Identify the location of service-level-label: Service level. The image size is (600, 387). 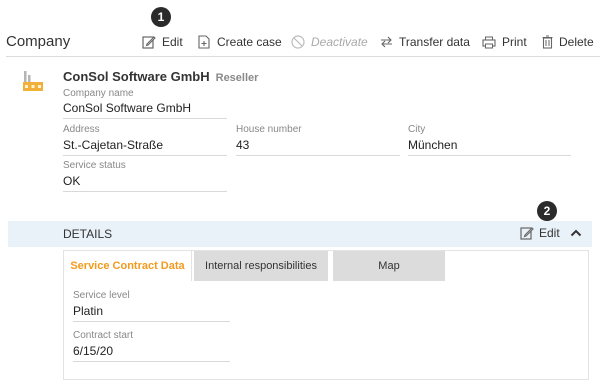
(101, 295).